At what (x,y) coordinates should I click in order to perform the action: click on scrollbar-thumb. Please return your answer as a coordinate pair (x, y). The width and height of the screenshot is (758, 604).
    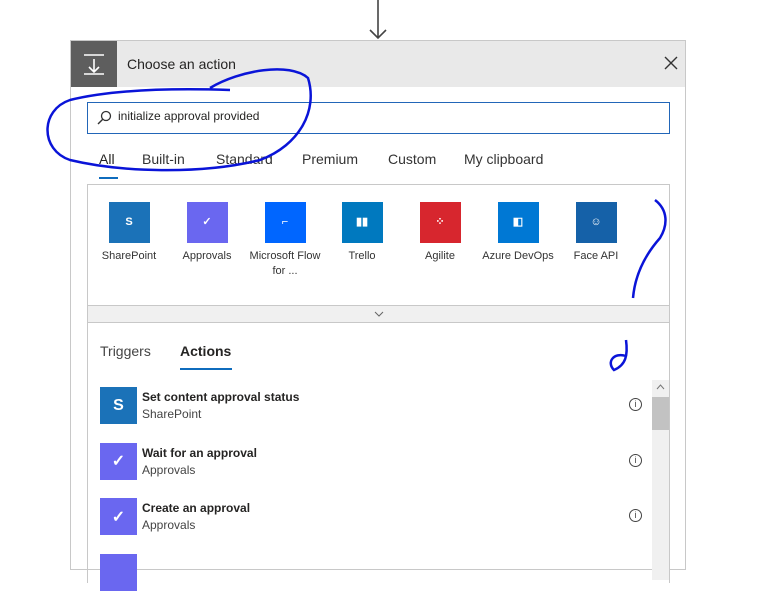
    Looking at the image, I should click on (660, 413).